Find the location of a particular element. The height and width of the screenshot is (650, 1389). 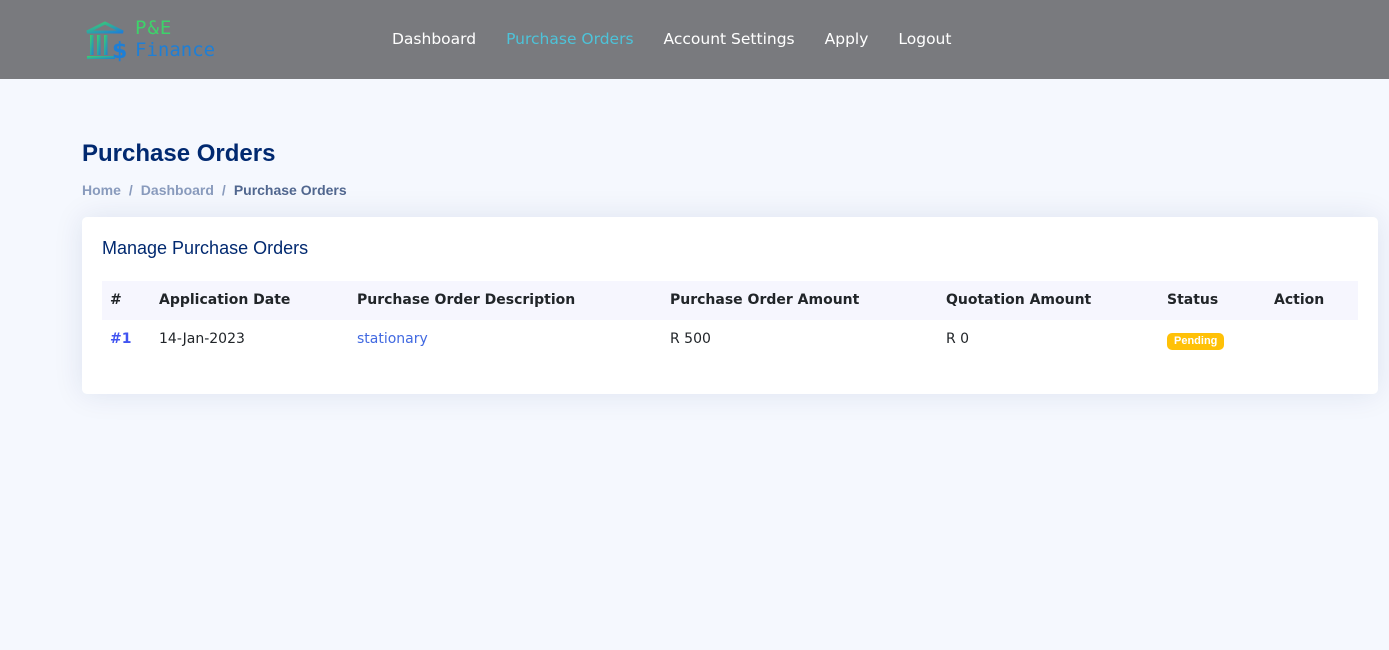

page-title: Purchase Orders is located at coordinates (179, 153).